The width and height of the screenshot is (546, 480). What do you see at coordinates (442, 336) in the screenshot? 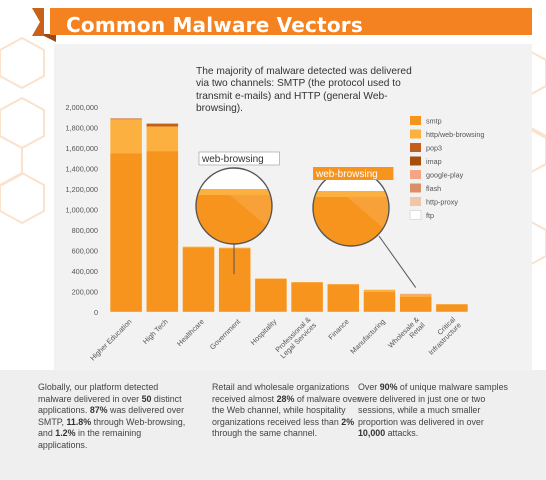
I see `x-tick-label: CriticalInfrastructure` at bounding box center [442, 336].